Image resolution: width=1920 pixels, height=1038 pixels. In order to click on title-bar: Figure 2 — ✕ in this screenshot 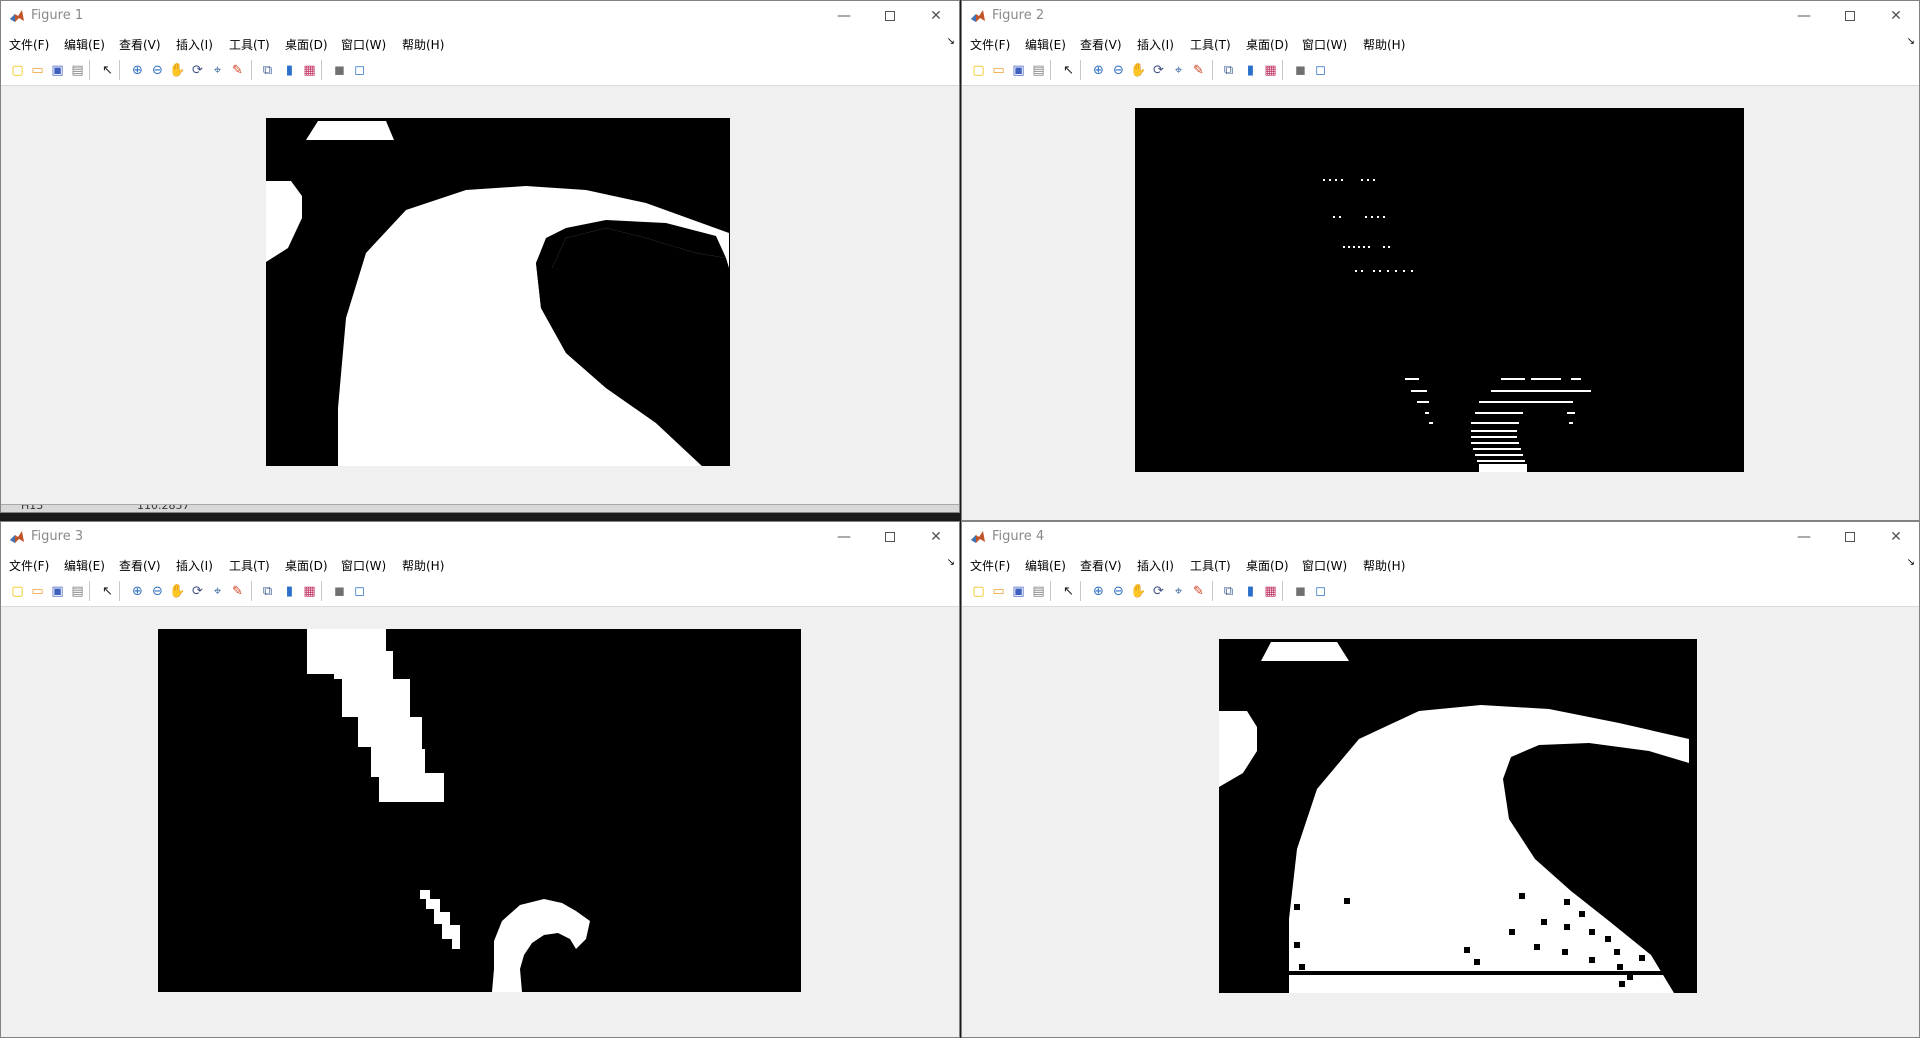, I will do `click(1440, 16)`.